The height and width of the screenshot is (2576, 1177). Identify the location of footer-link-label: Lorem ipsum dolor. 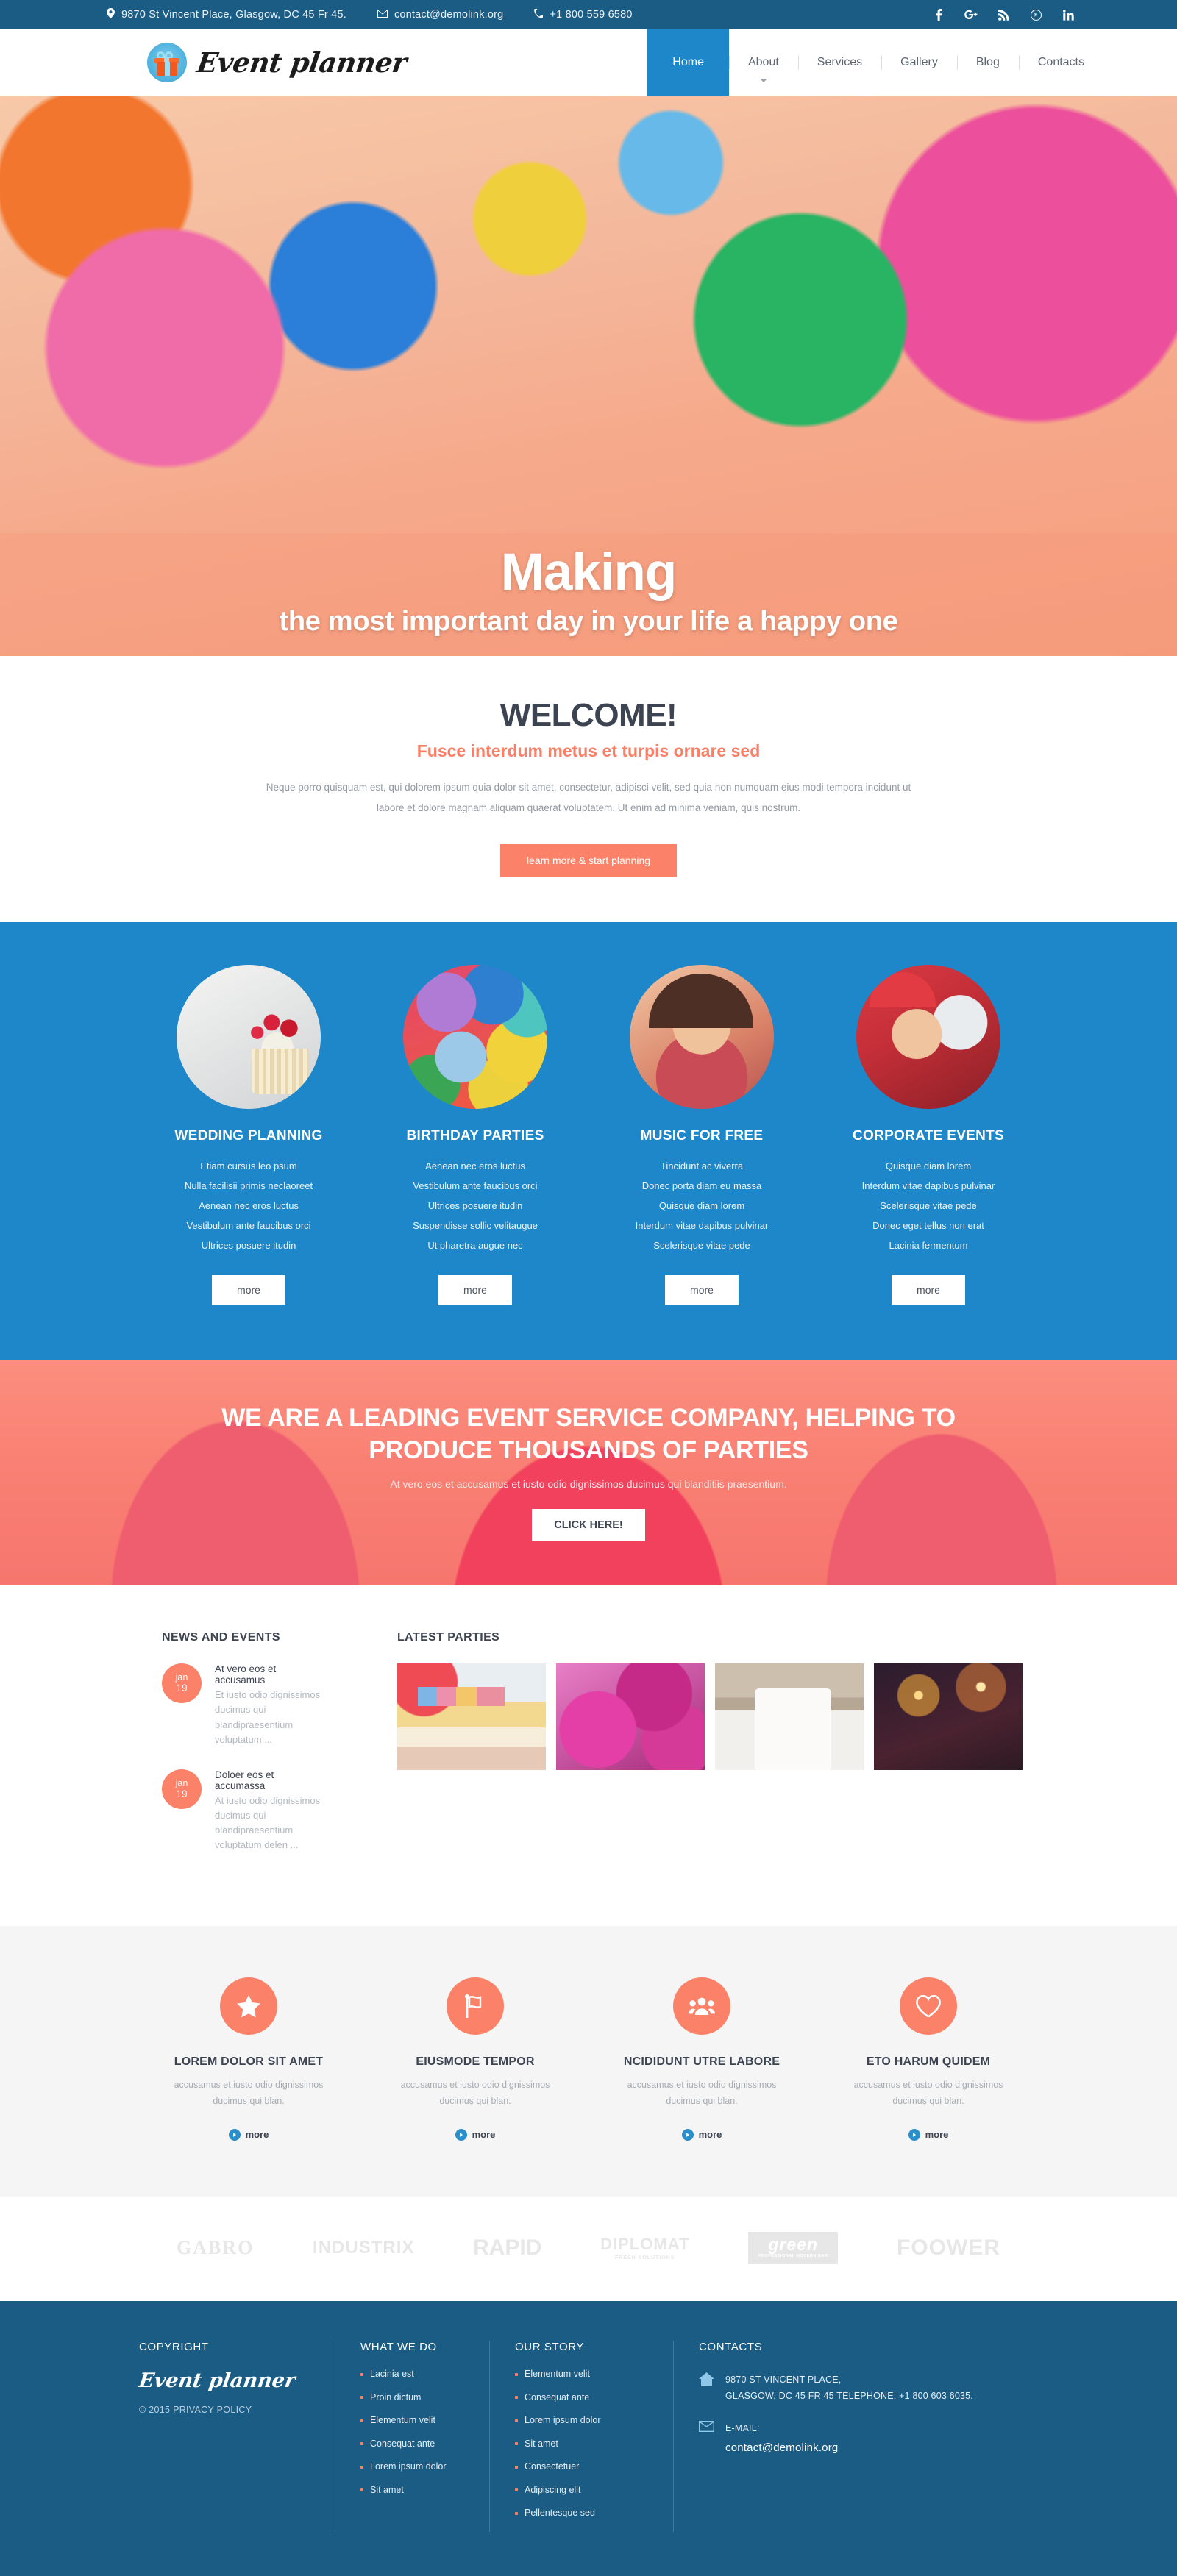
(408, 2466).